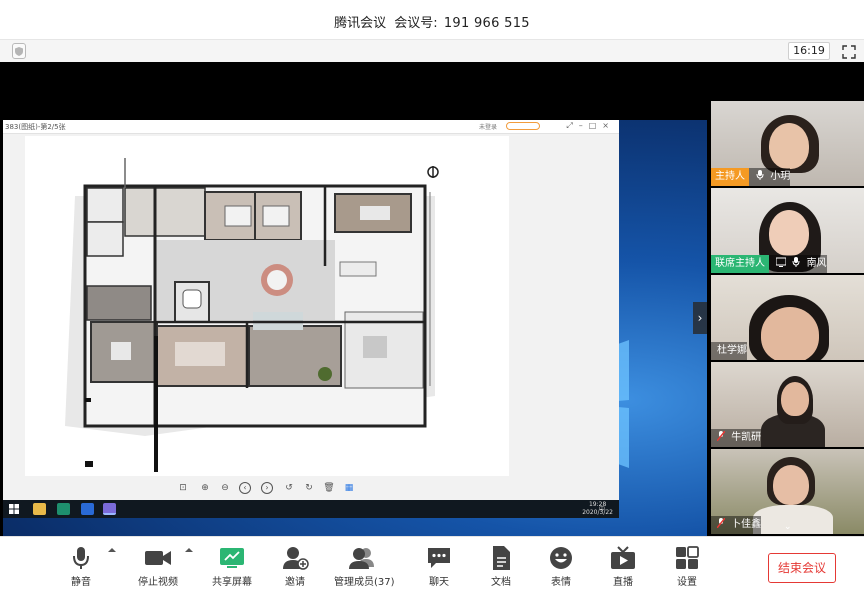  I want to click on live-button: 直播, so click(623, 569).